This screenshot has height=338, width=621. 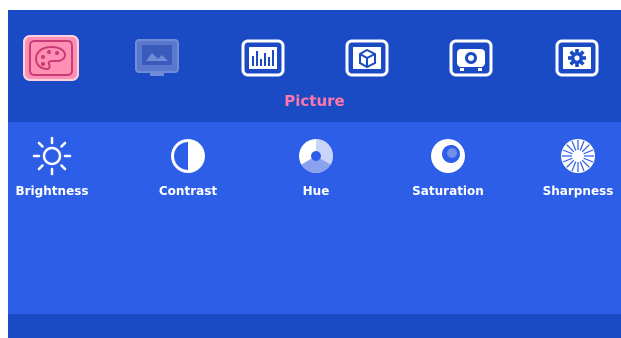 I want to click on tab-display, so click(x=157, y=58).